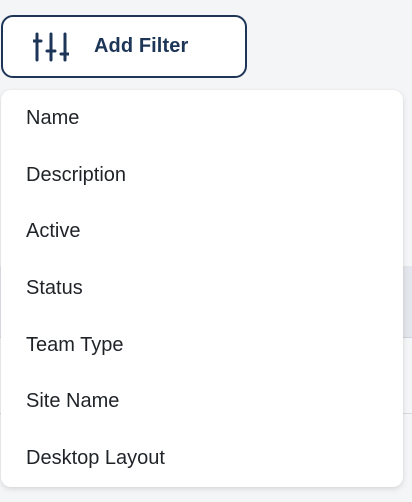 This screenshot has width=412, height=502. Describe the element at coordinates (73, 401) in the screenshot. I see `menu-item-label: Site Name` at that location.